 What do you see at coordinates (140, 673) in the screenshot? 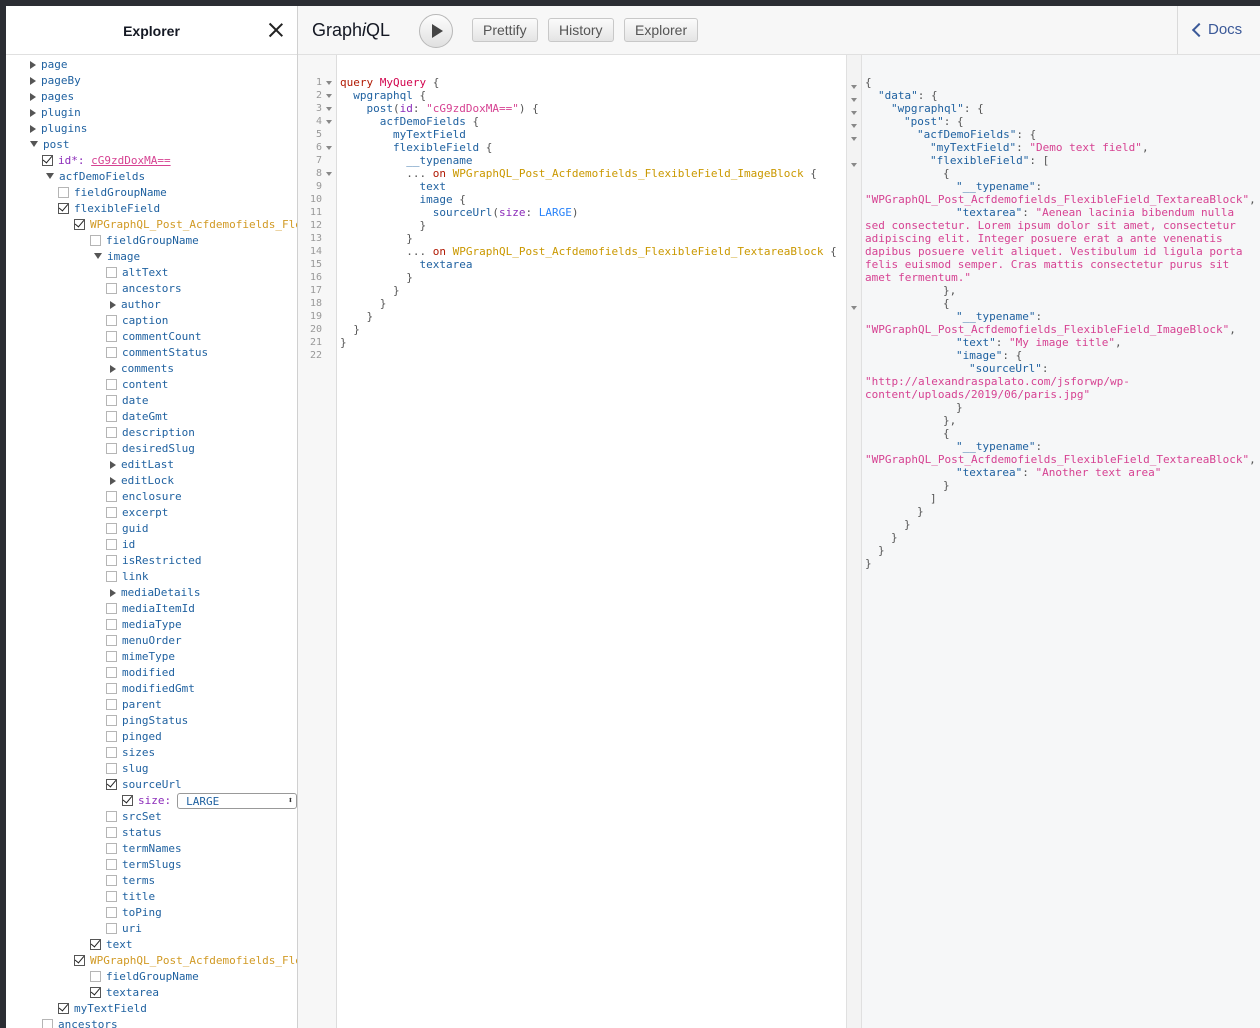
I see `tree-item-modified: modified` at bounding box center [140, 673].